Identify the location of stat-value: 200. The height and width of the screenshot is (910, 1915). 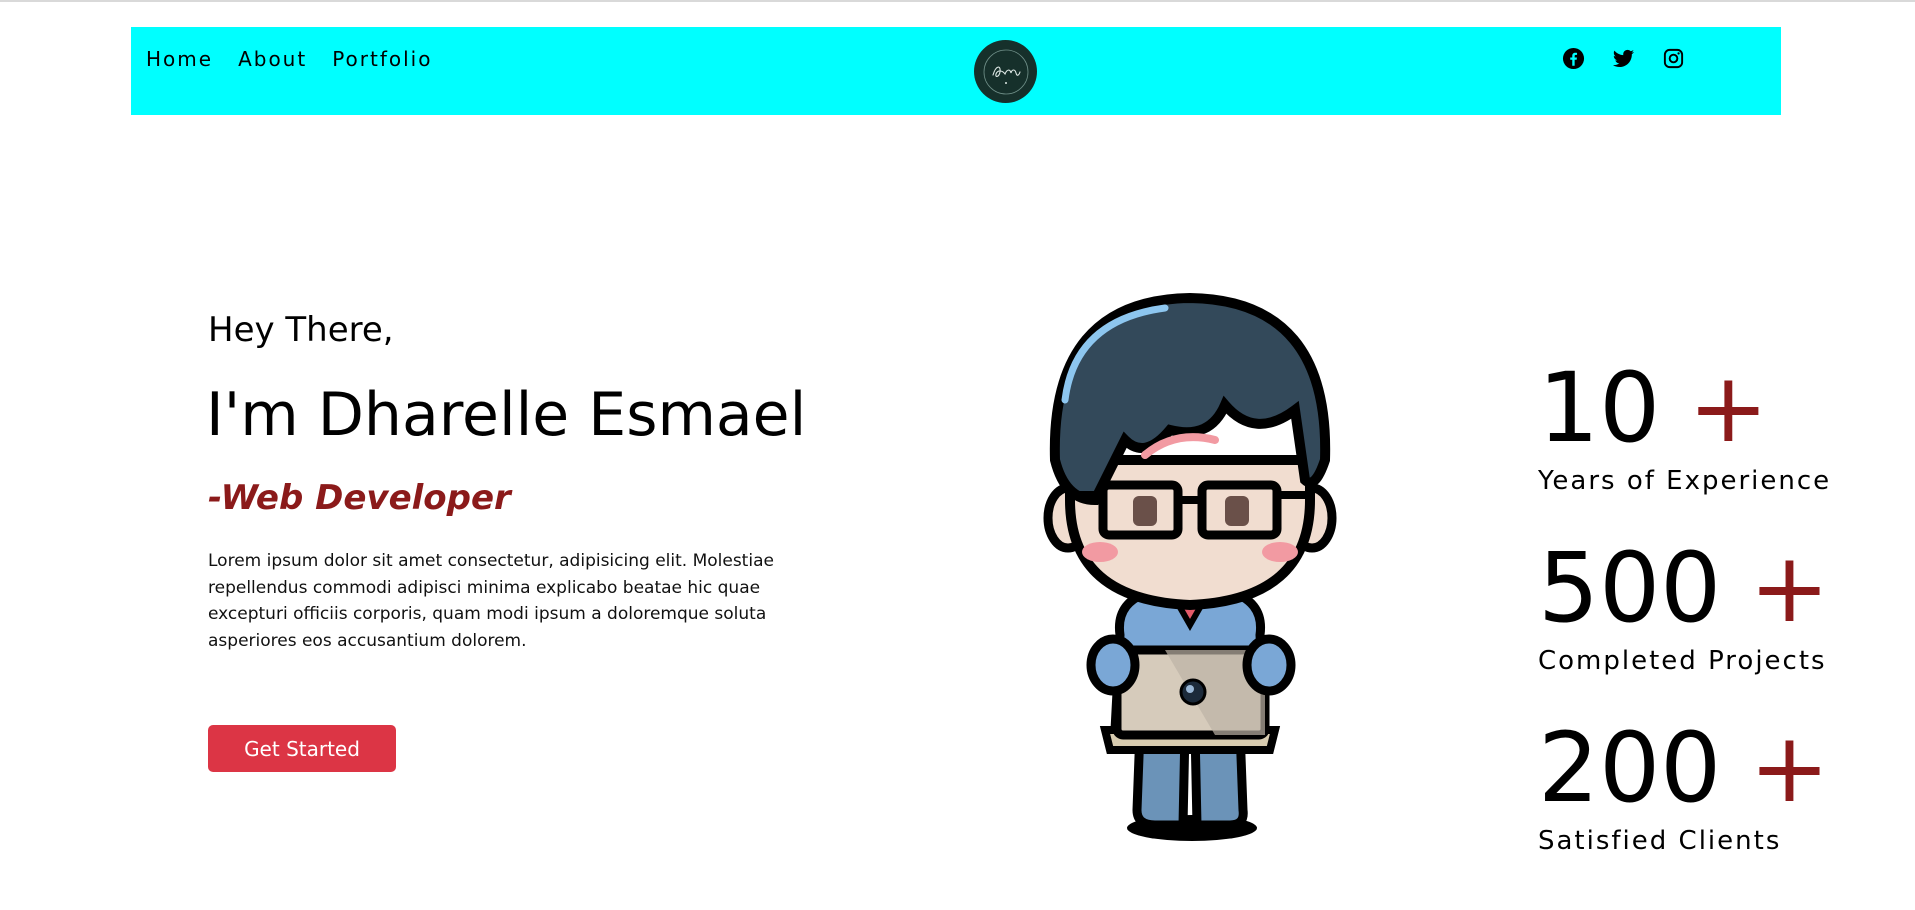
(1630, 768).